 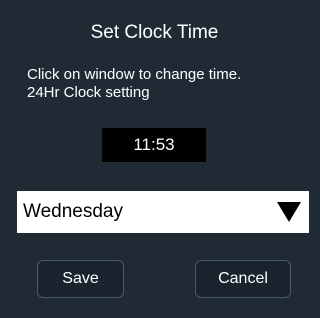 I want to click on selected-day: Wednesday, so click(x=73, y=211).